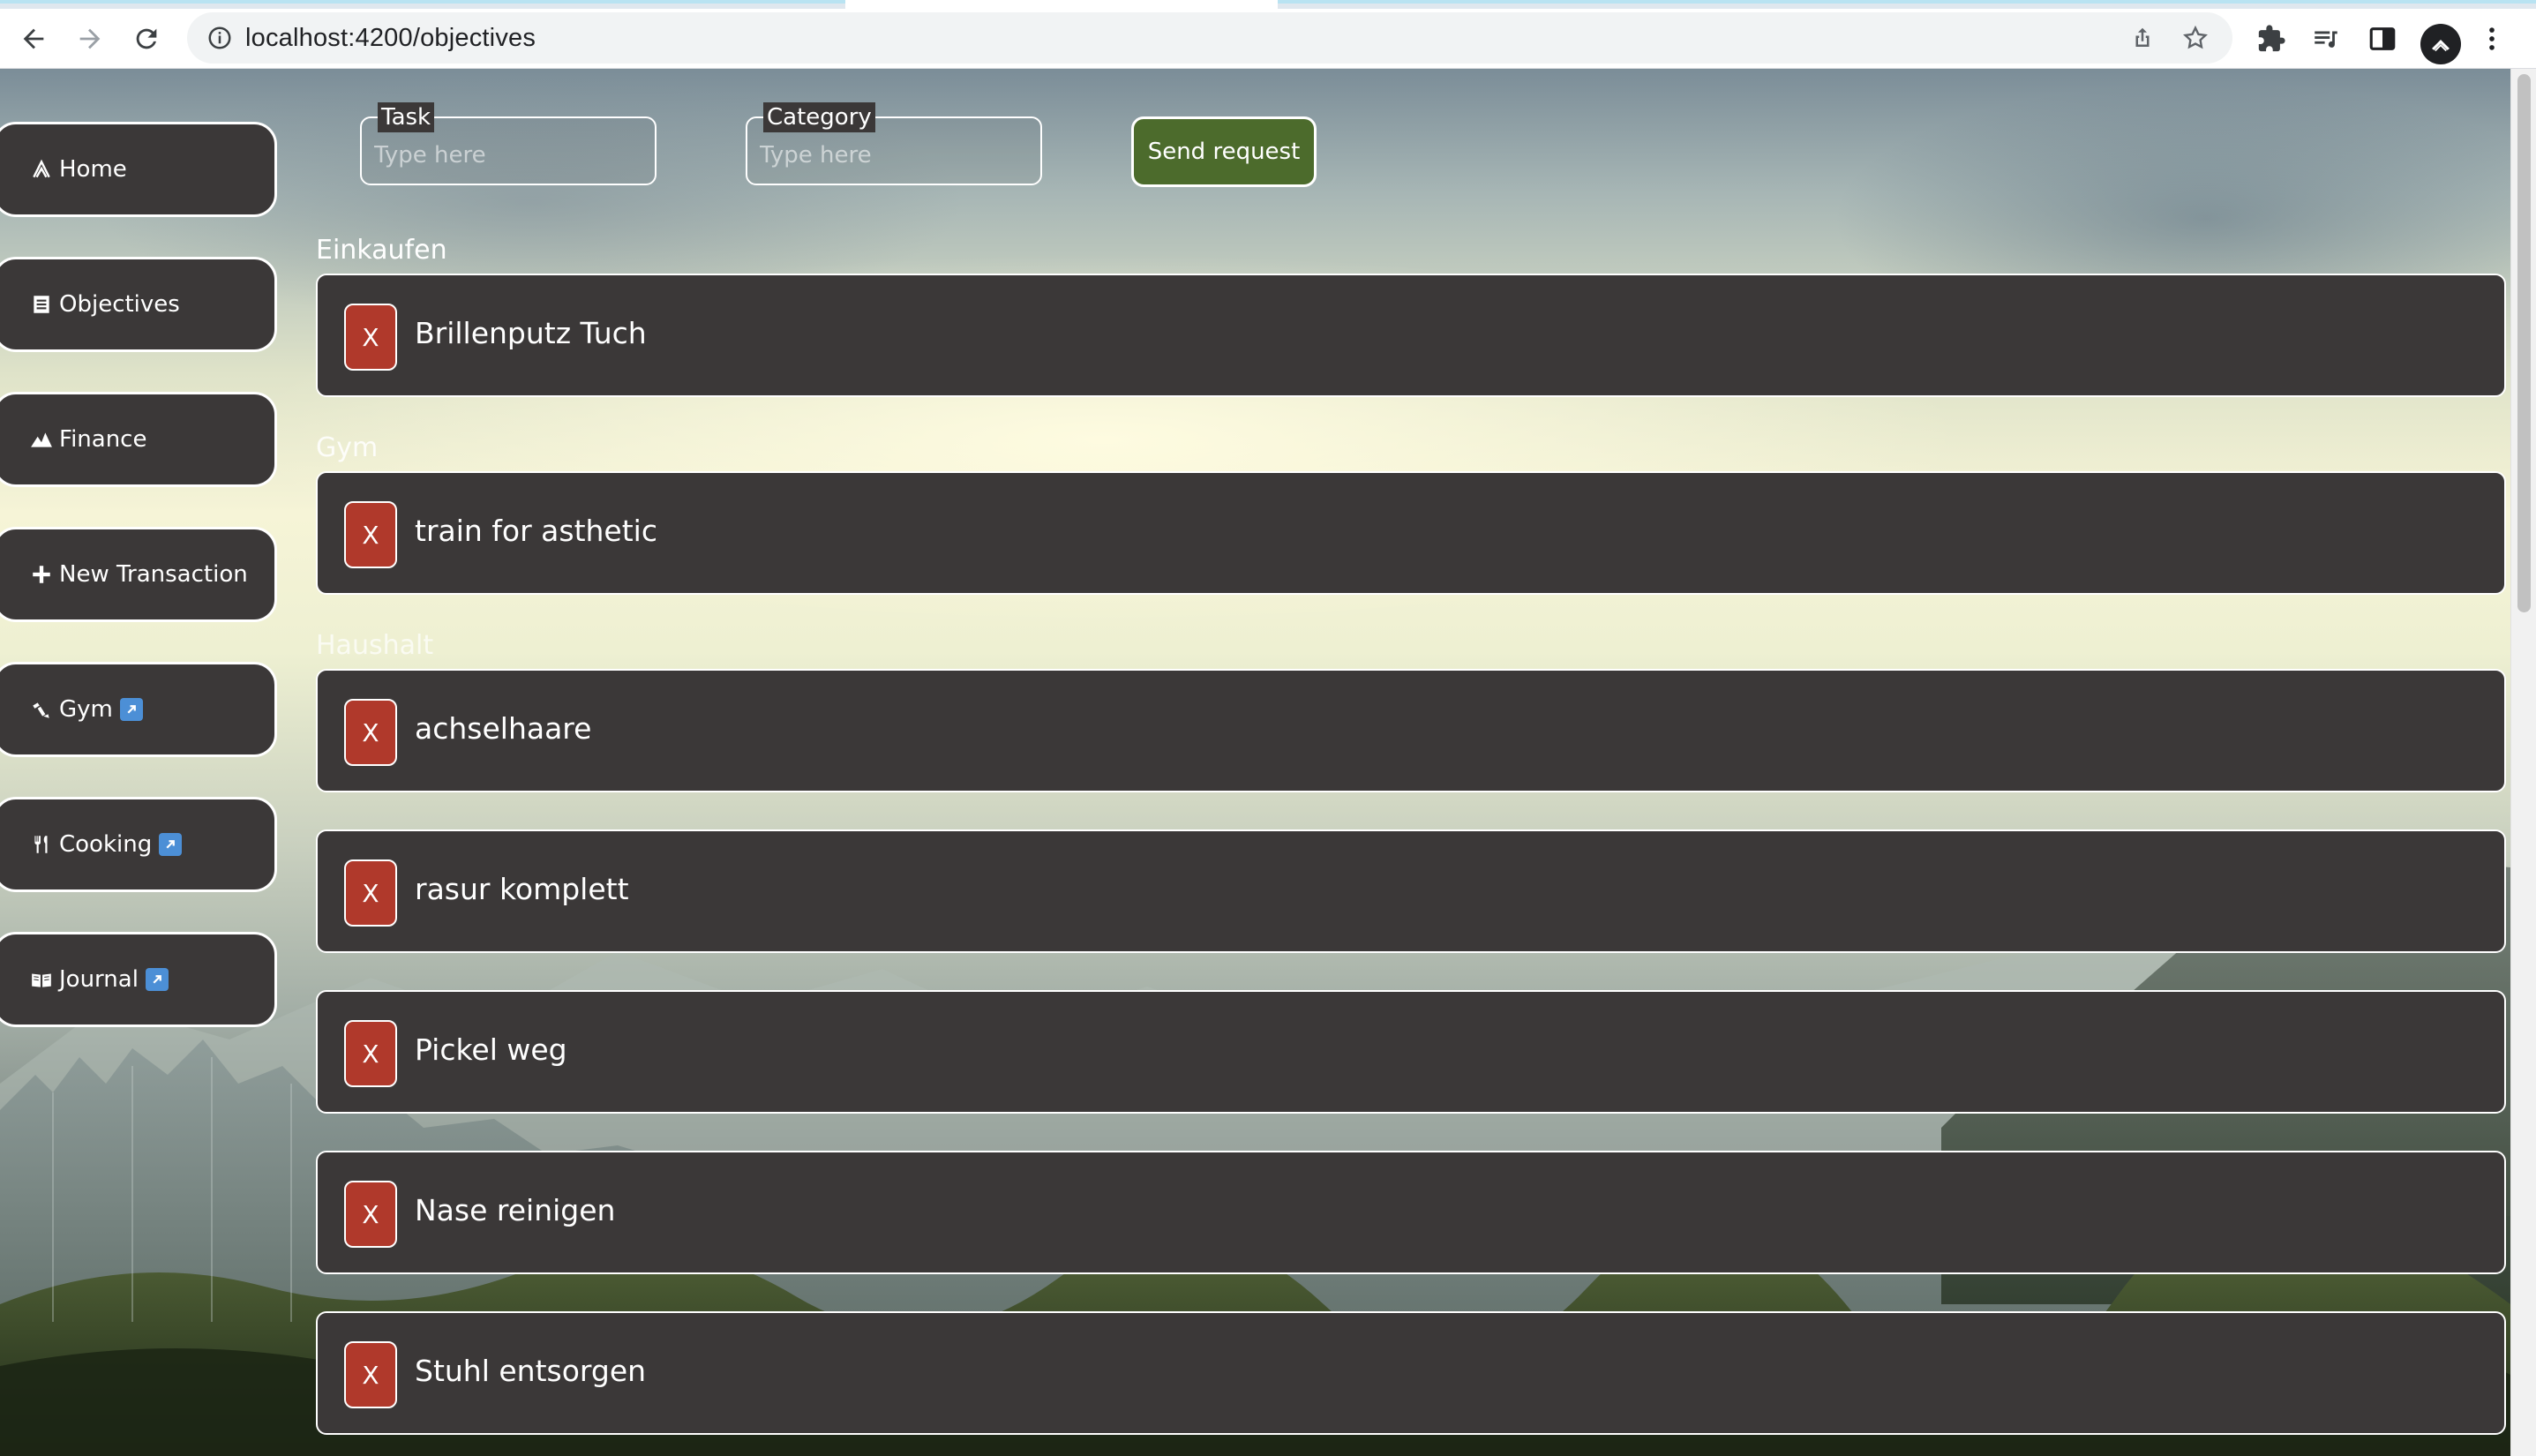 Image resolution: width=2536 pixels, height=1456 pixels. I want to click on send-request-button: Send request, so click(1224, 151).